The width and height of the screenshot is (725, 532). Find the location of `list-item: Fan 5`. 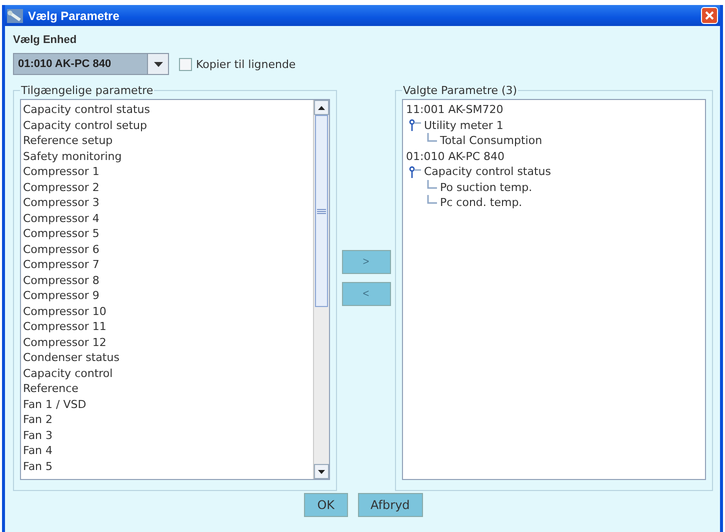

list-item: Fan 5 is located at coordinates (167, 466).